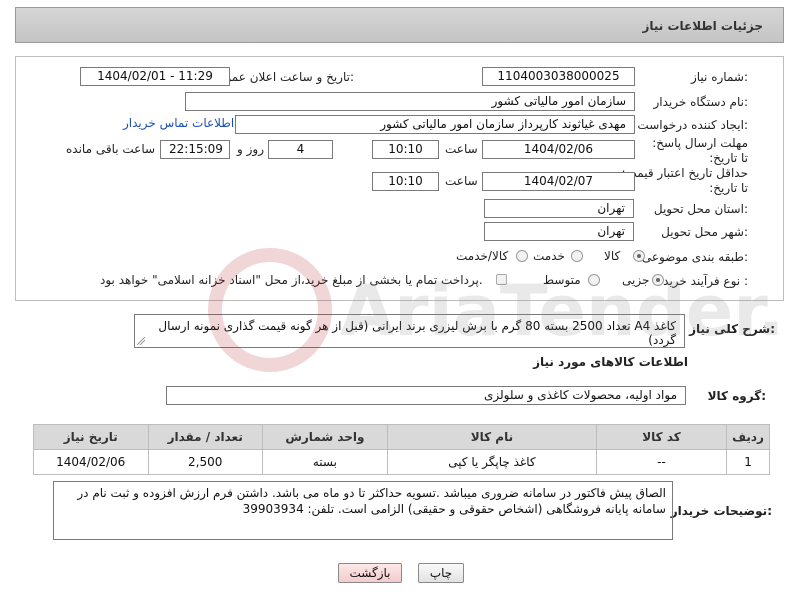 Image resolution: width=788 pixels, height=598 pixels. What do you see at coordinates (661, 462) in the screenshot?
I see `cell-item-code: --` at bounding box center [661, 462].